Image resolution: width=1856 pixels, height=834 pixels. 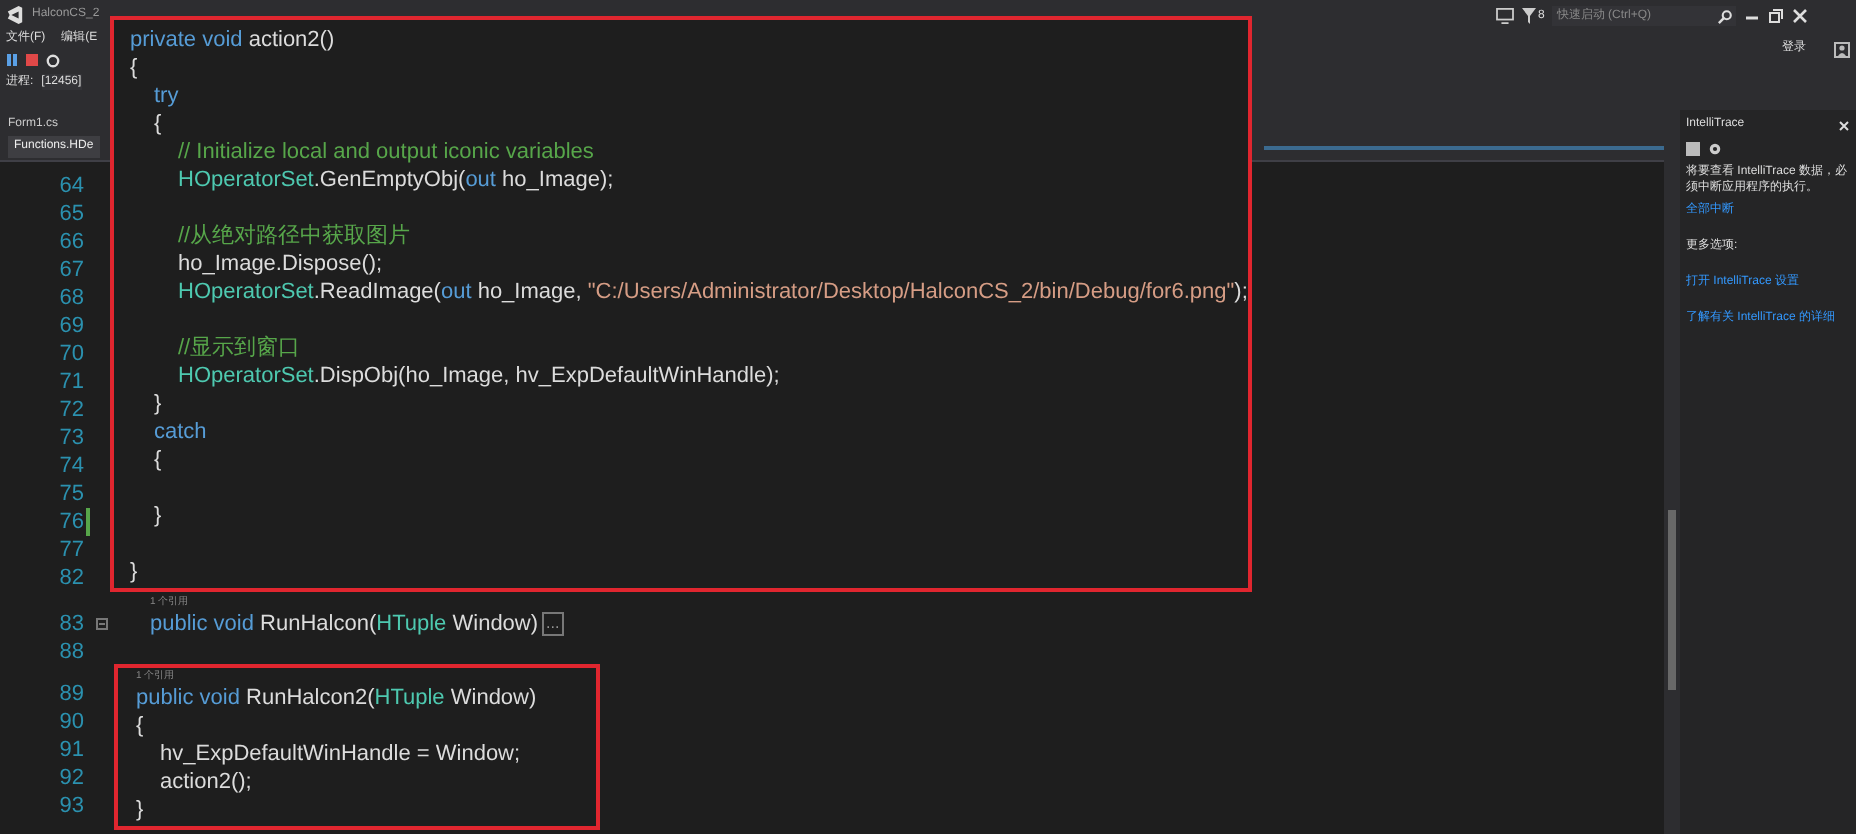 I want to click on code-token: action2(), so click(x=290, y=40).